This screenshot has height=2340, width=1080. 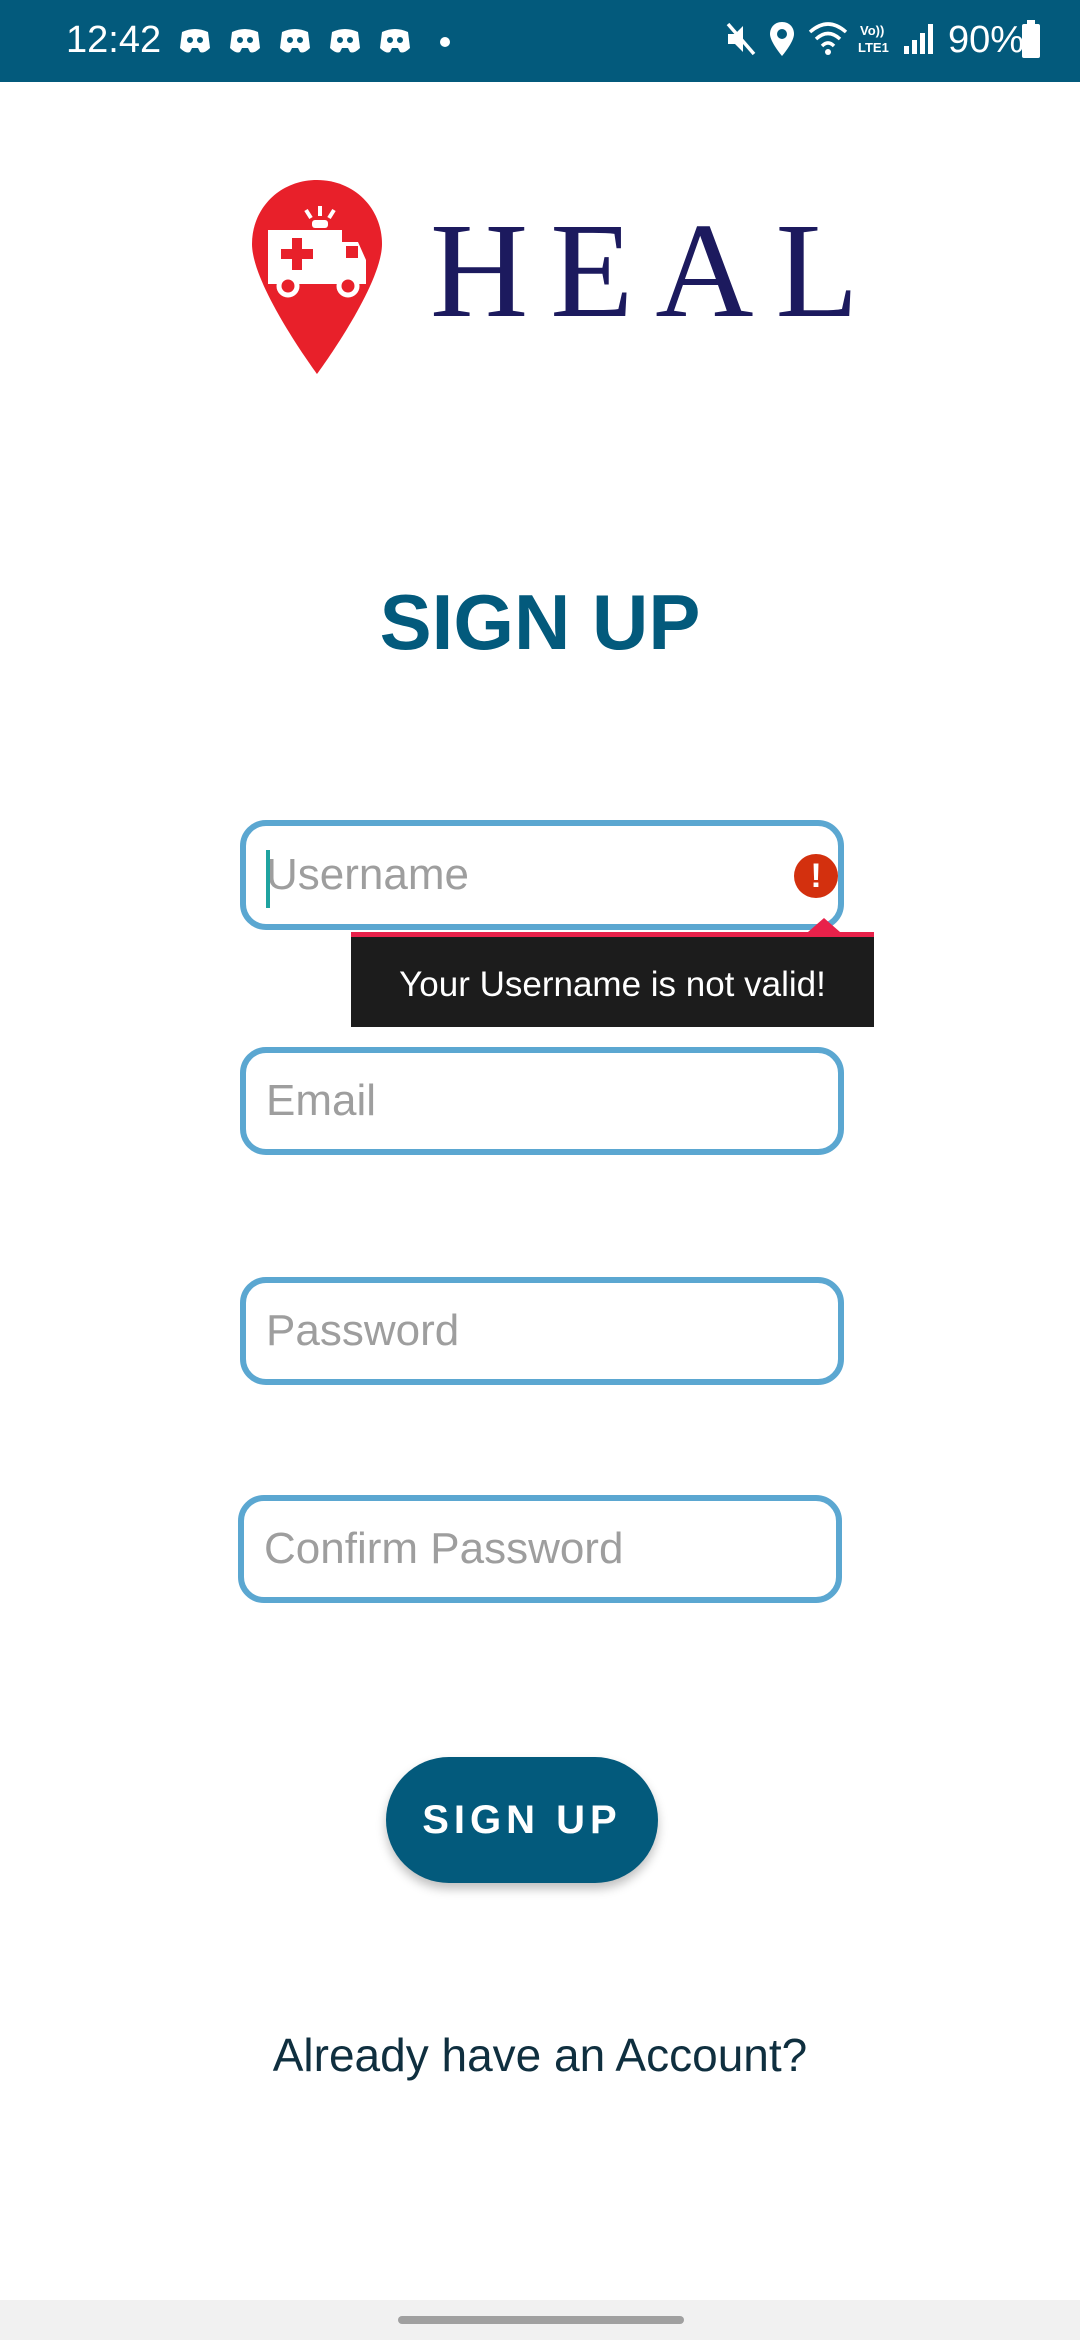 What do you see at coordinates (918, 39) in the screenshot?
I see `signal-icon` at bounding box center [918, 39].